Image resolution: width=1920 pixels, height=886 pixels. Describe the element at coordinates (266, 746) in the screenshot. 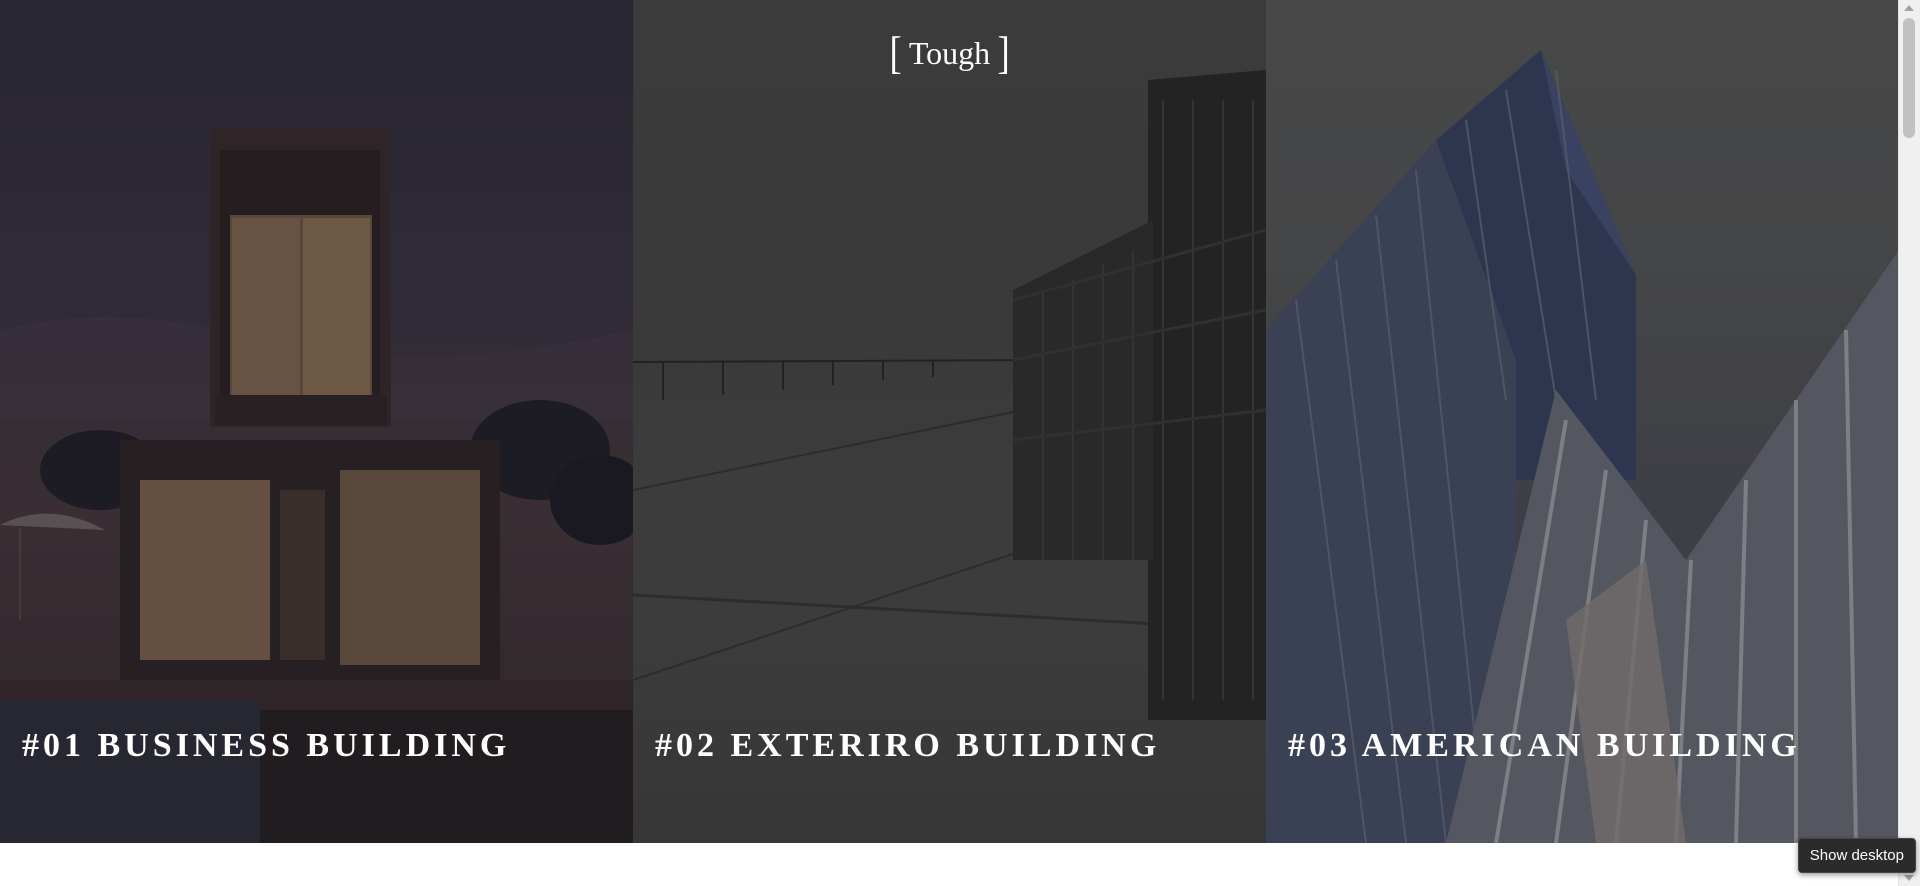

I see `panel-title: #01 BUSINESS BUILDING` at that location.